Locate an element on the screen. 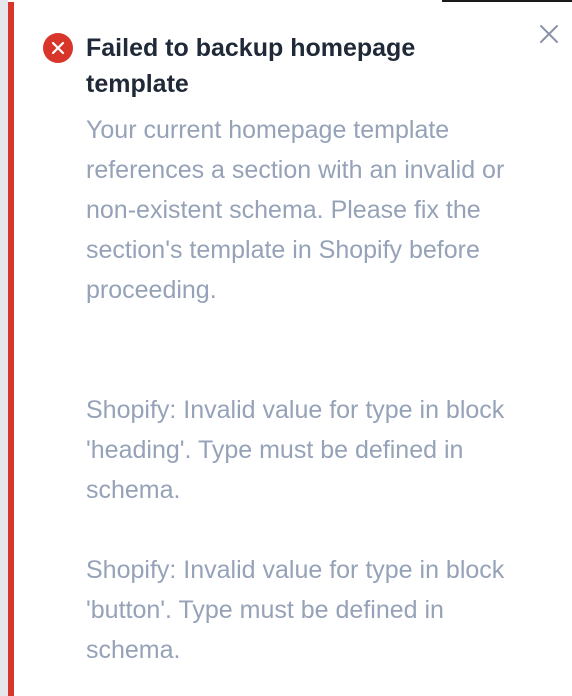  close-icon is located at coordinates (549, 34).